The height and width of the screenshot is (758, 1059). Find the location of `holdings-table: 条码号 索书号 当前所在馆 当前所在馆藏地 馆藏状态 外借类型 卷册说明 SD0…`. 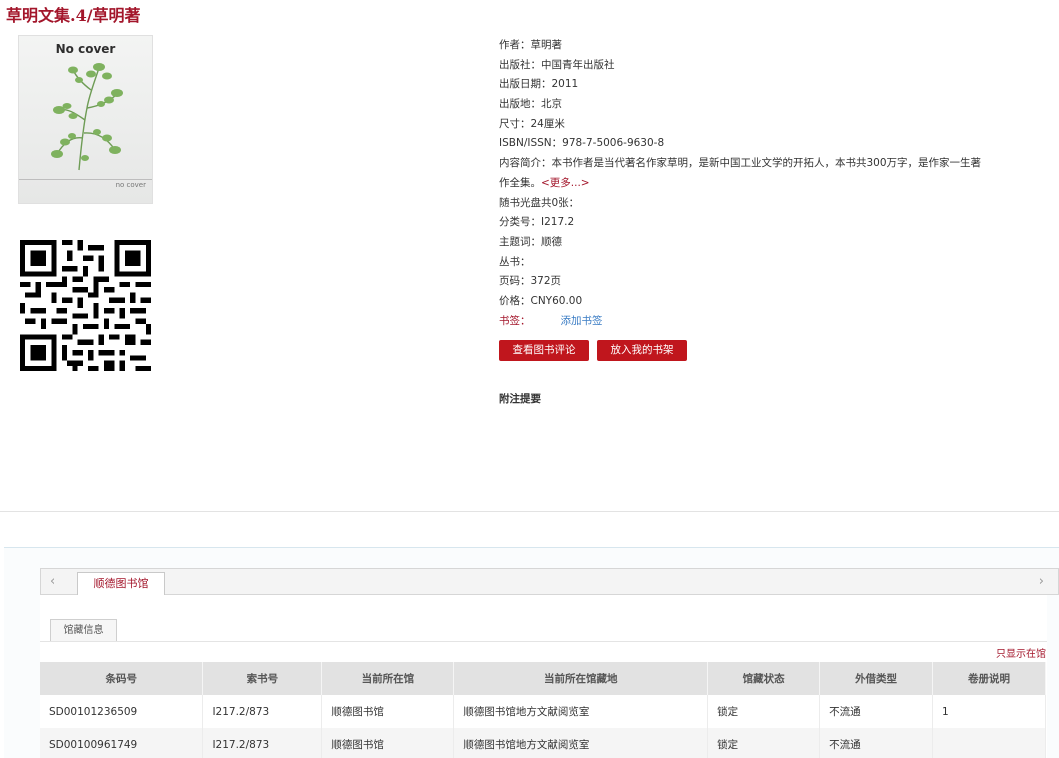

holdings-table: 条码号 索书号 当前所在馆 当前所在馆藏地 馆藏状态 外借类型 卷册说明 SD0… is located at coordinates (543, 710).